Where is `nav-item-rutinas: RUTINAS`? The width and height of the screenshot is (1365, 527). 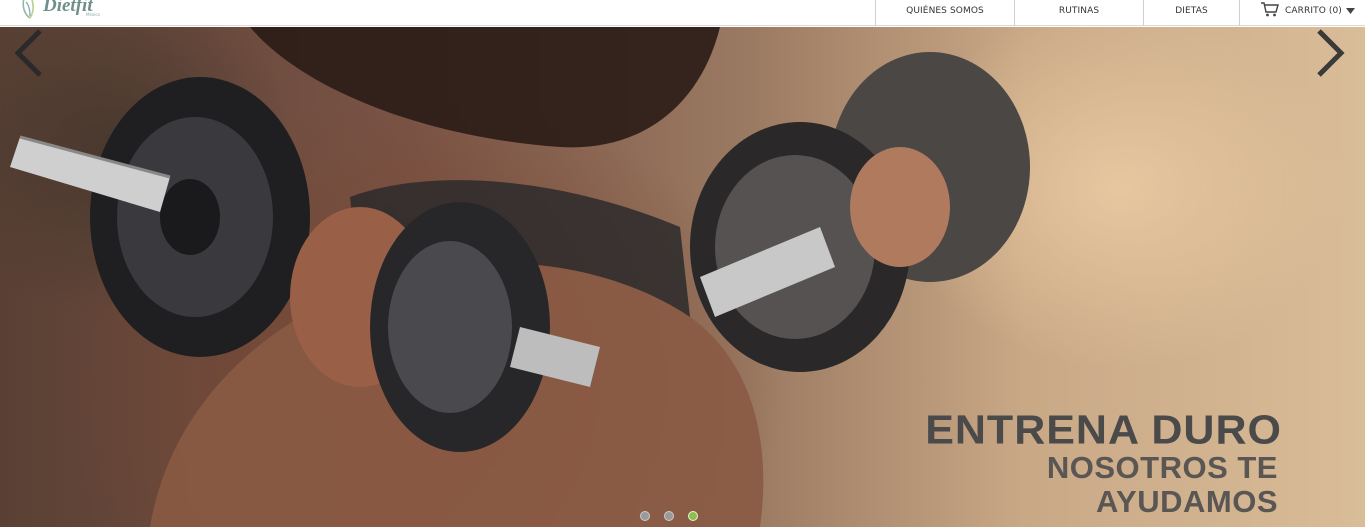 nav-item-rutinas: RUTINAS is located at coordinates (1078, 13).